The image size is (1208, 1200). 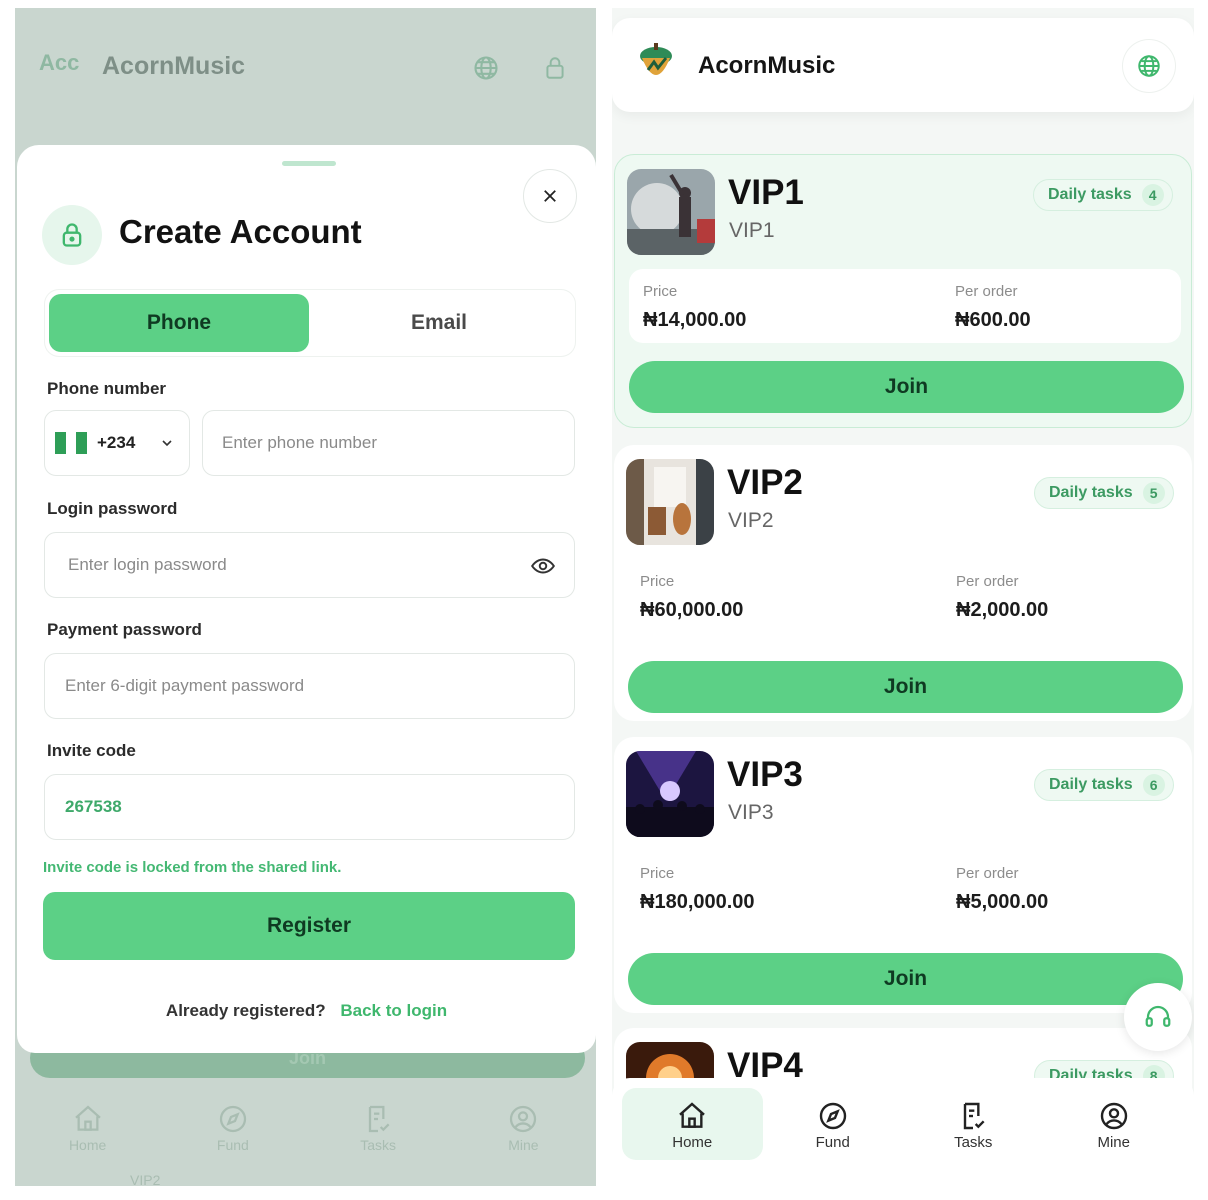 I want to click on login-password-input: Enter login password, so click(x=309, y=565).